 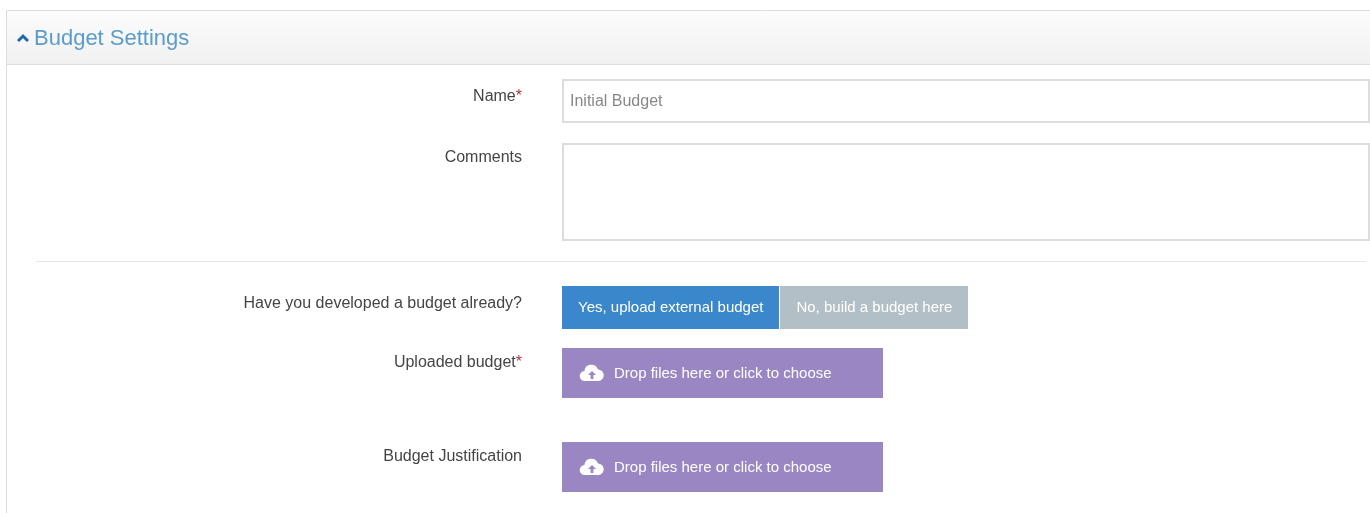 What do you see at coordinates (497, 95) in the screenshot?
I see `field-label: Name*` at bounding box center [497, 95].